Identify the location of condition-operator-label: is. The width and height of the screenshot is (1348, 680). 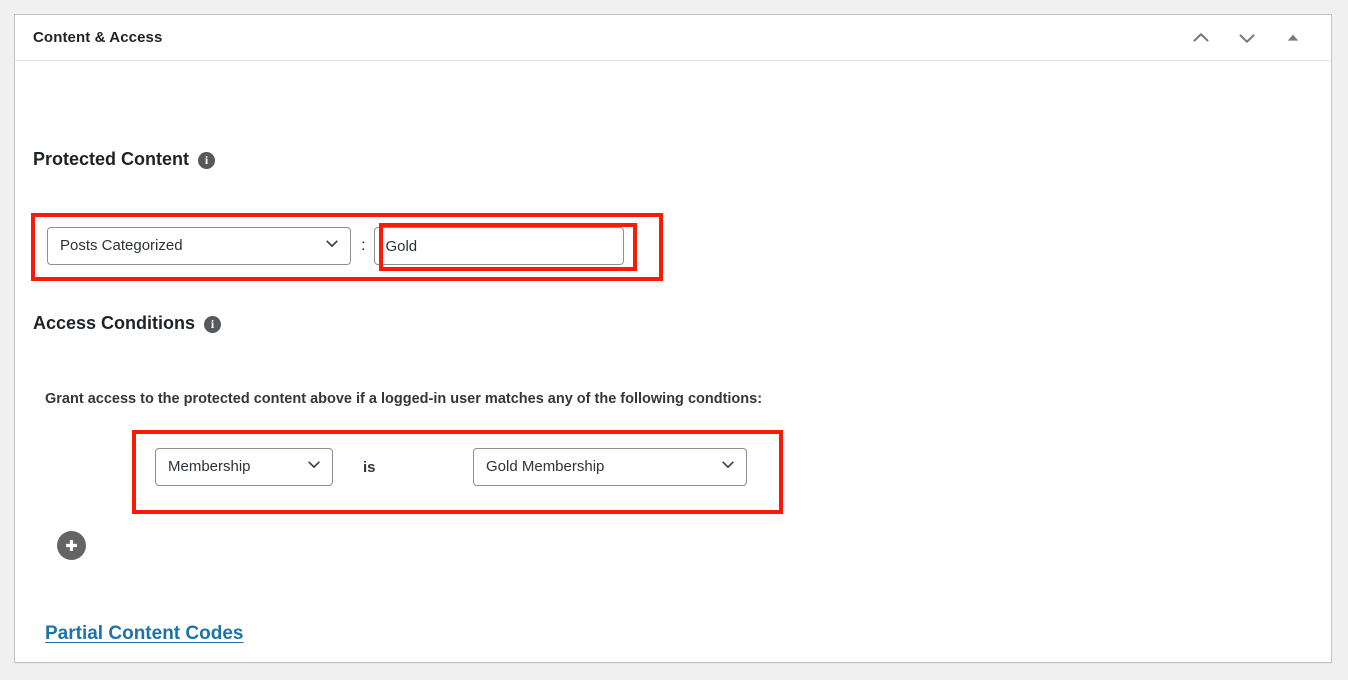
(369, 467).